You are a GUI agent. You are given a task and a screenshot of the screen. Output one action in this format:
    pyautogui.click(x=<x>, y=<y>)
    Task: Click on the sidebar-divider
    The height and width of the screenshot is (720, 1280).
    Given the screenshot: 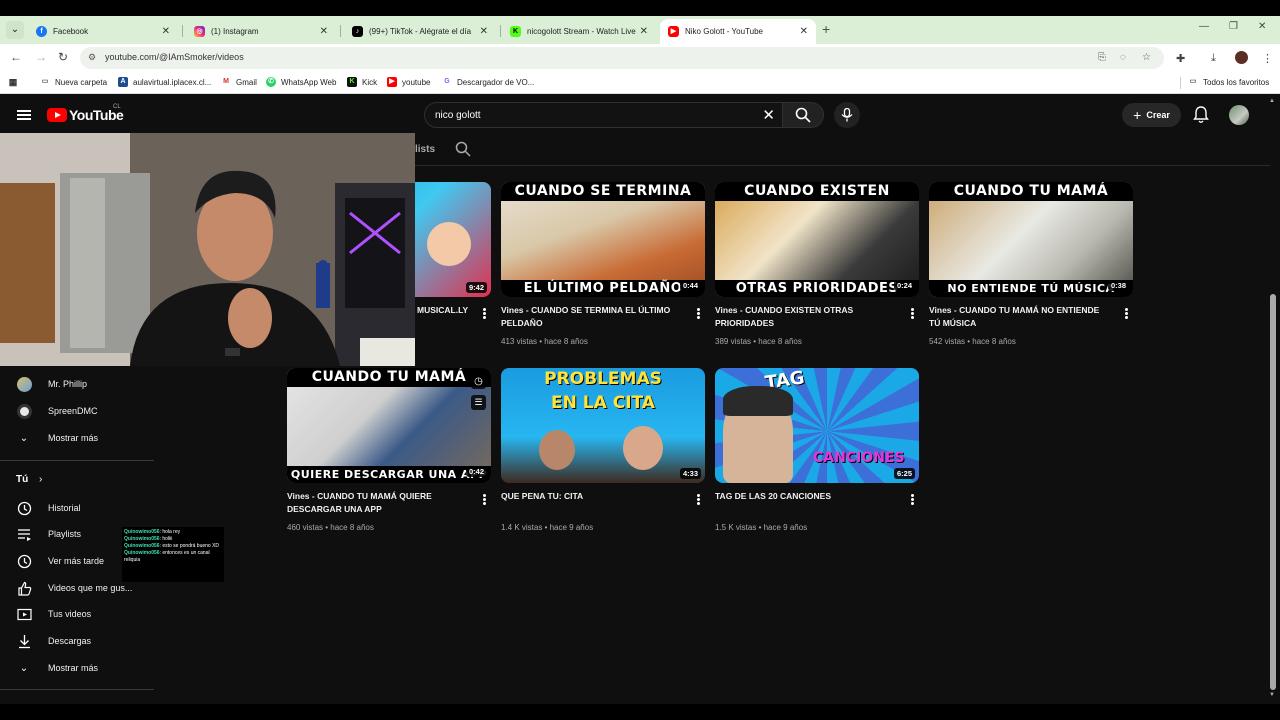 What is the action you would take?
    pyautogui.click(x=77, y=689)
    